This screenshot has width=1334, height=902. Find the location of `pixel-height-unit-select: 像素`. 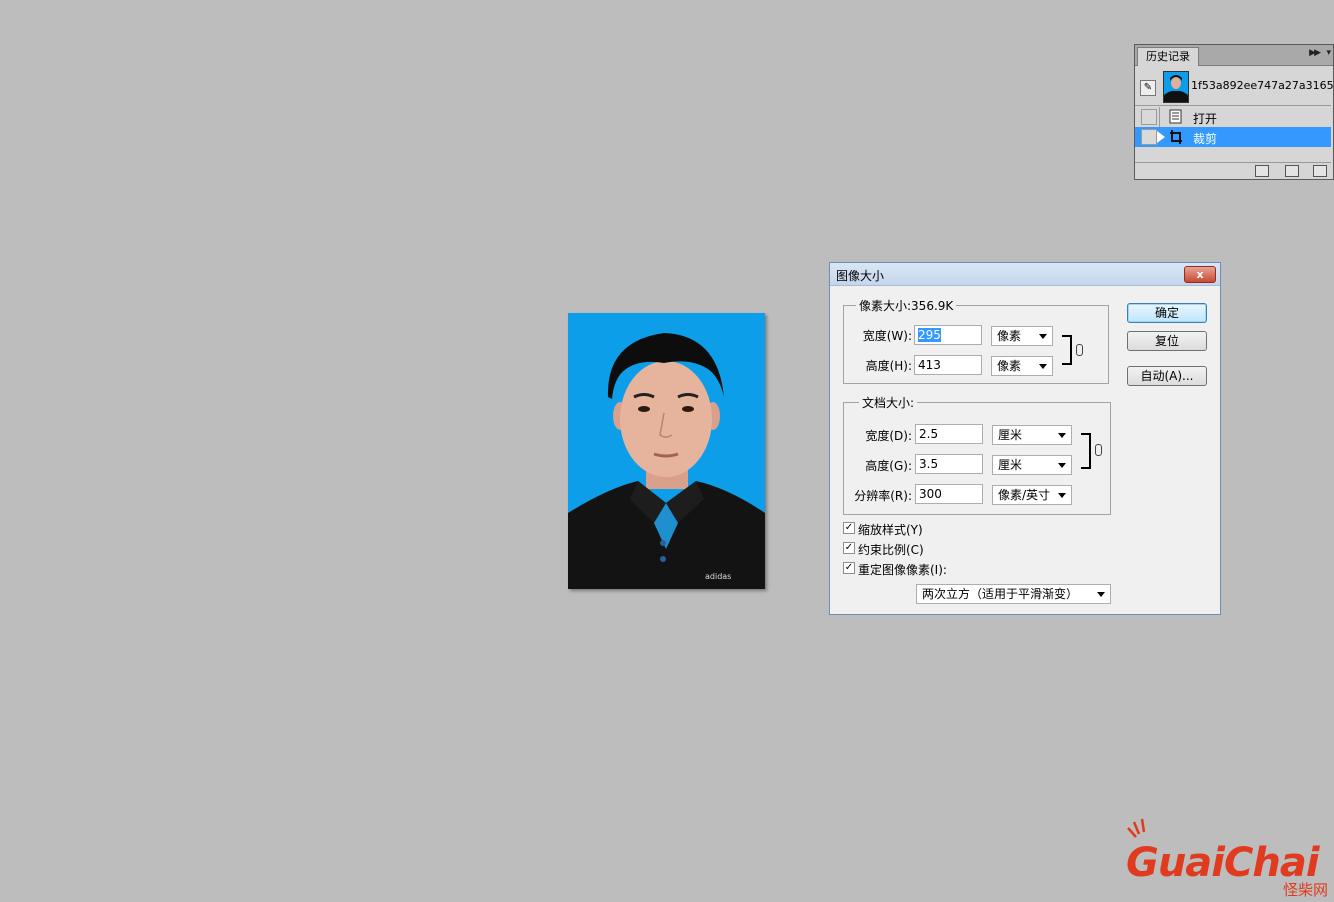

pixel-height-unit-select: 像素 is located at coordinates (1022, 366).